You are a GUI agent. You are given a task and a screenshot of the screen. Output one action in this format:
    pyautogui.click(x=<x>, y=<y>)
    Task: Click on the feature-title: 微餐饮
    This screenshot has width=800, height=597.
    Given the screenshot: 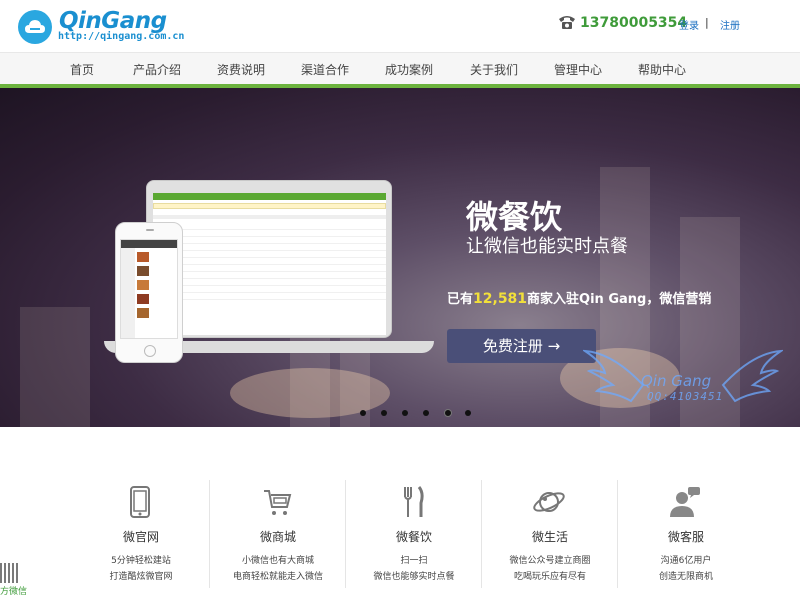 What is the action you would take?
    pyautogui.click(x=413, y=537)
    